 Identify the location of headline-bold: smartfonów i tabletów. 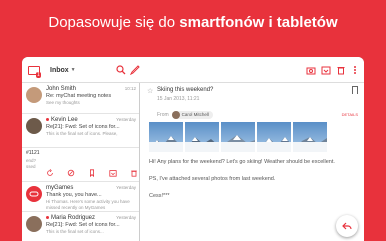
(258, 22).